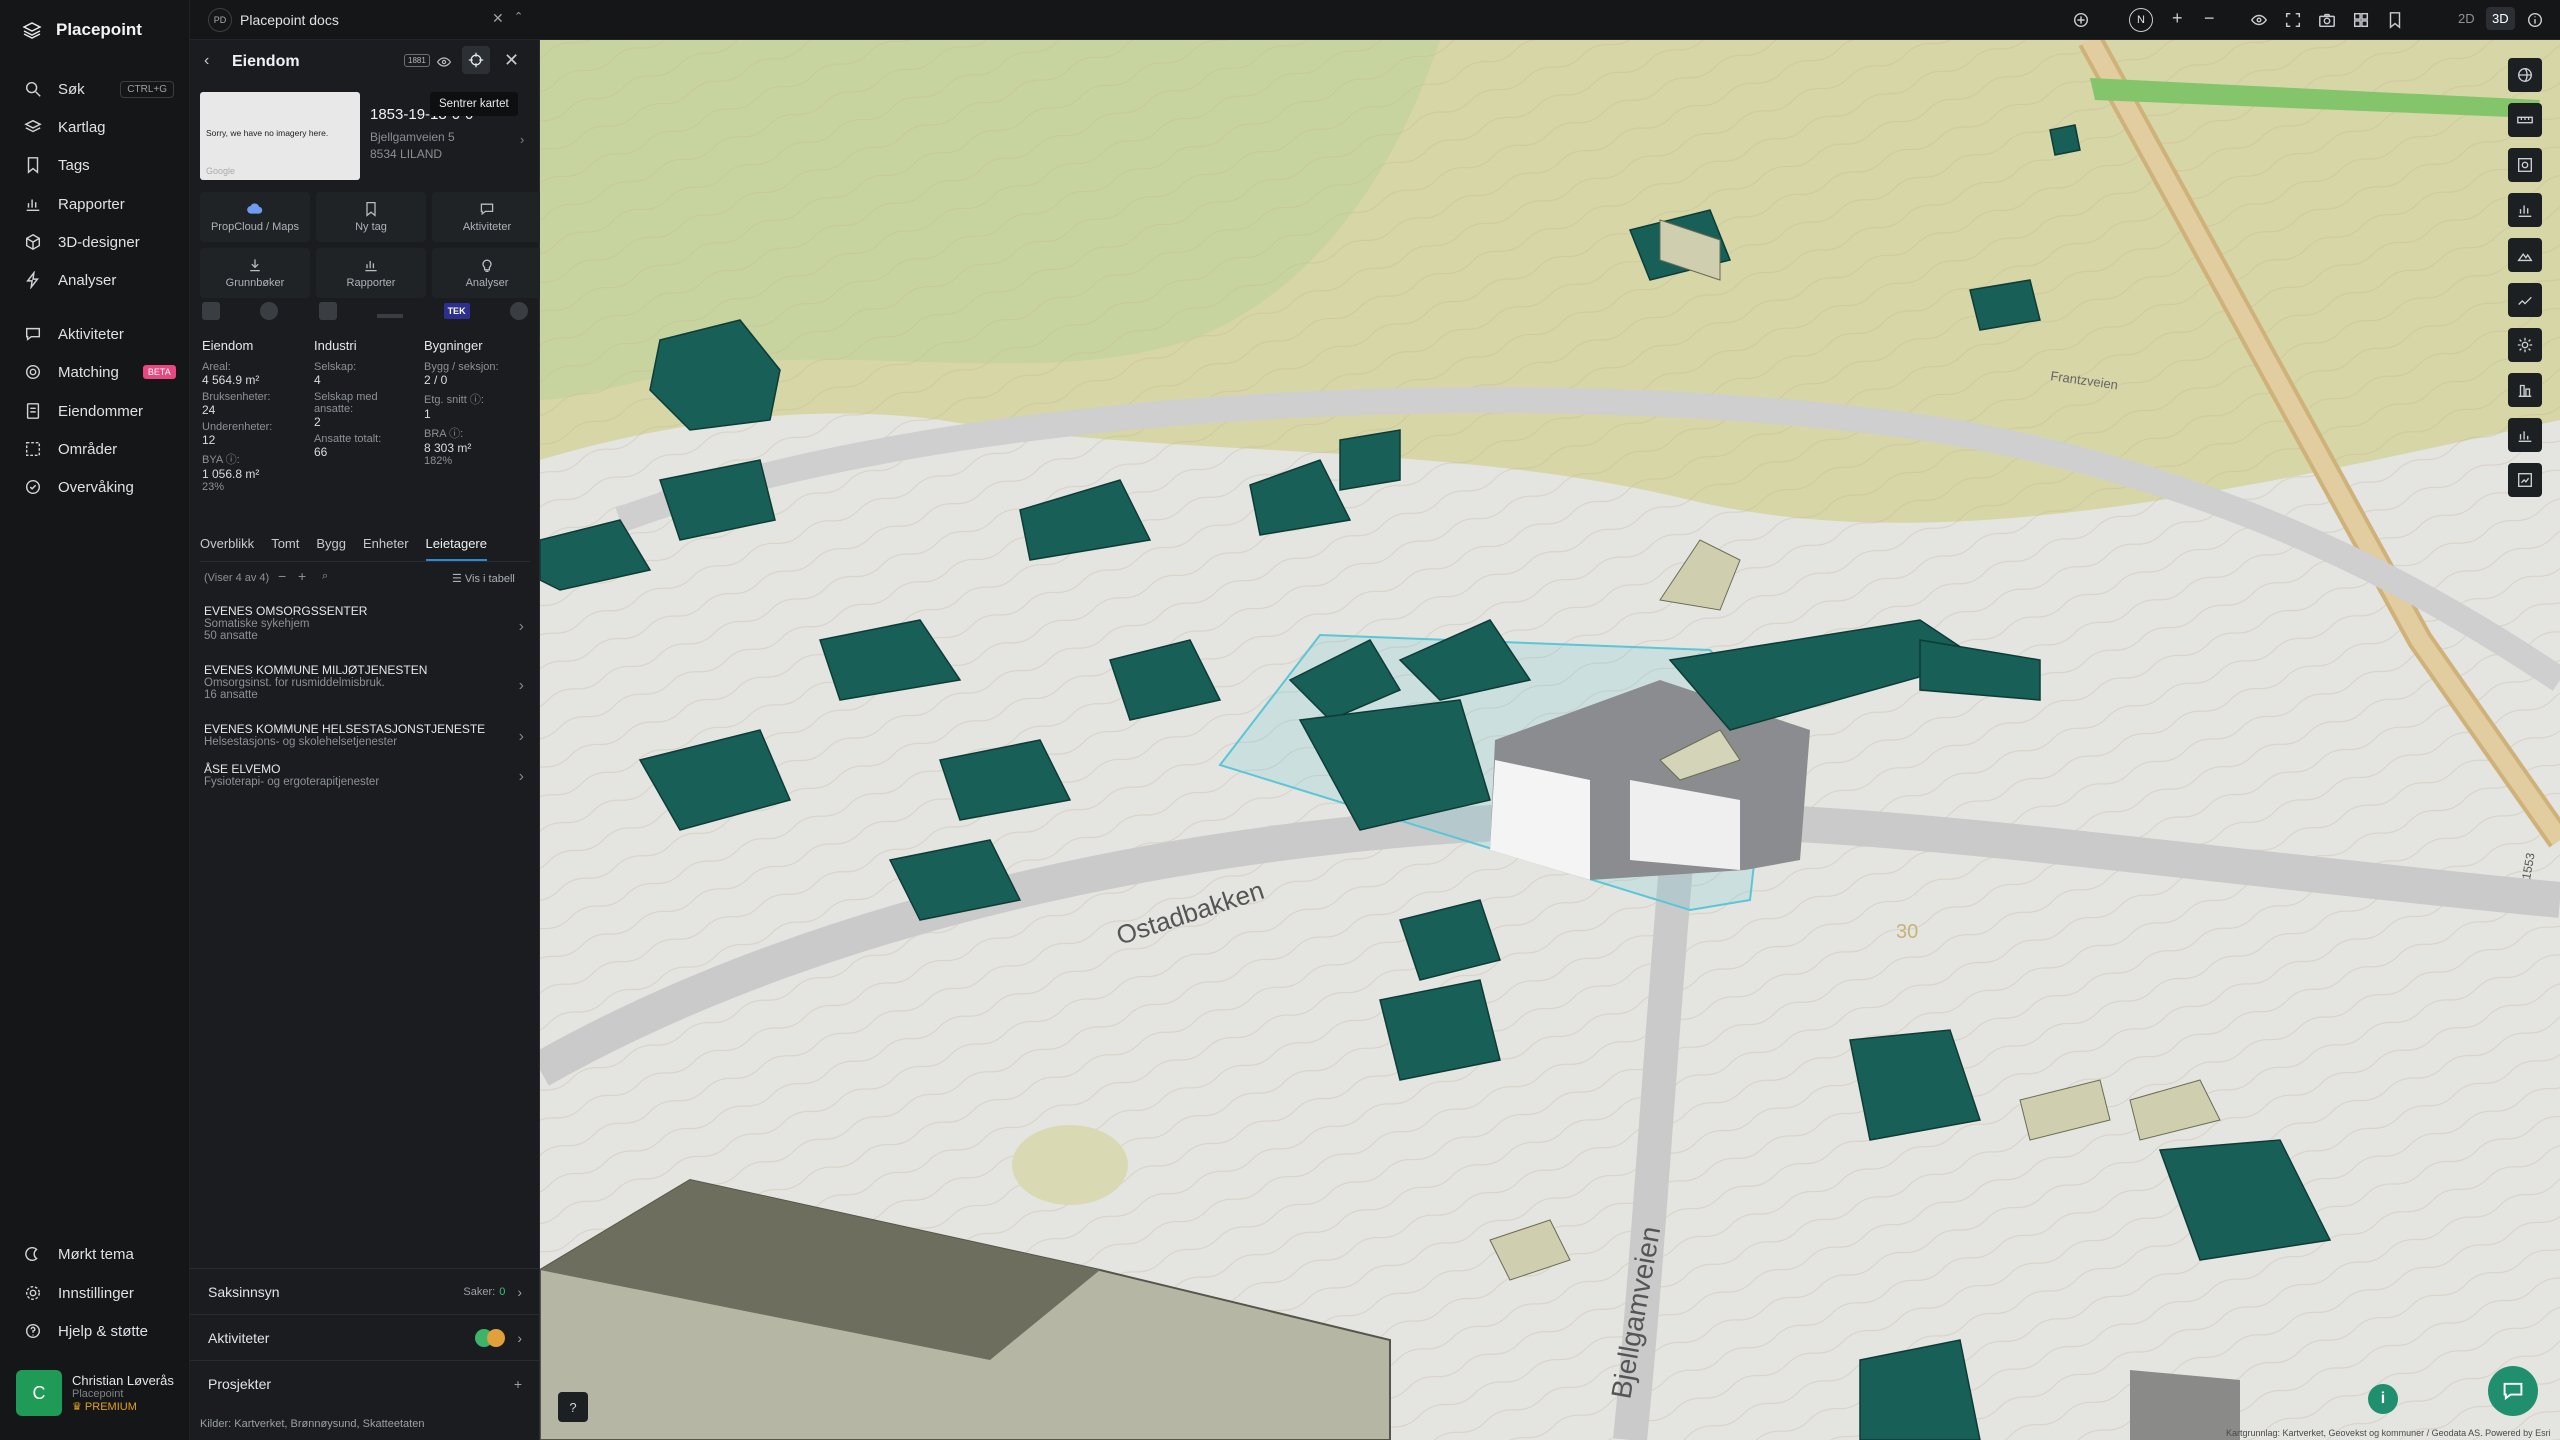 Image resolution: width=2560 pixels, height=1440 pixels. Describe the element at coordinates (456, 548) in the screenshot. I see `tab-leietagere: Leietagere` at that location.